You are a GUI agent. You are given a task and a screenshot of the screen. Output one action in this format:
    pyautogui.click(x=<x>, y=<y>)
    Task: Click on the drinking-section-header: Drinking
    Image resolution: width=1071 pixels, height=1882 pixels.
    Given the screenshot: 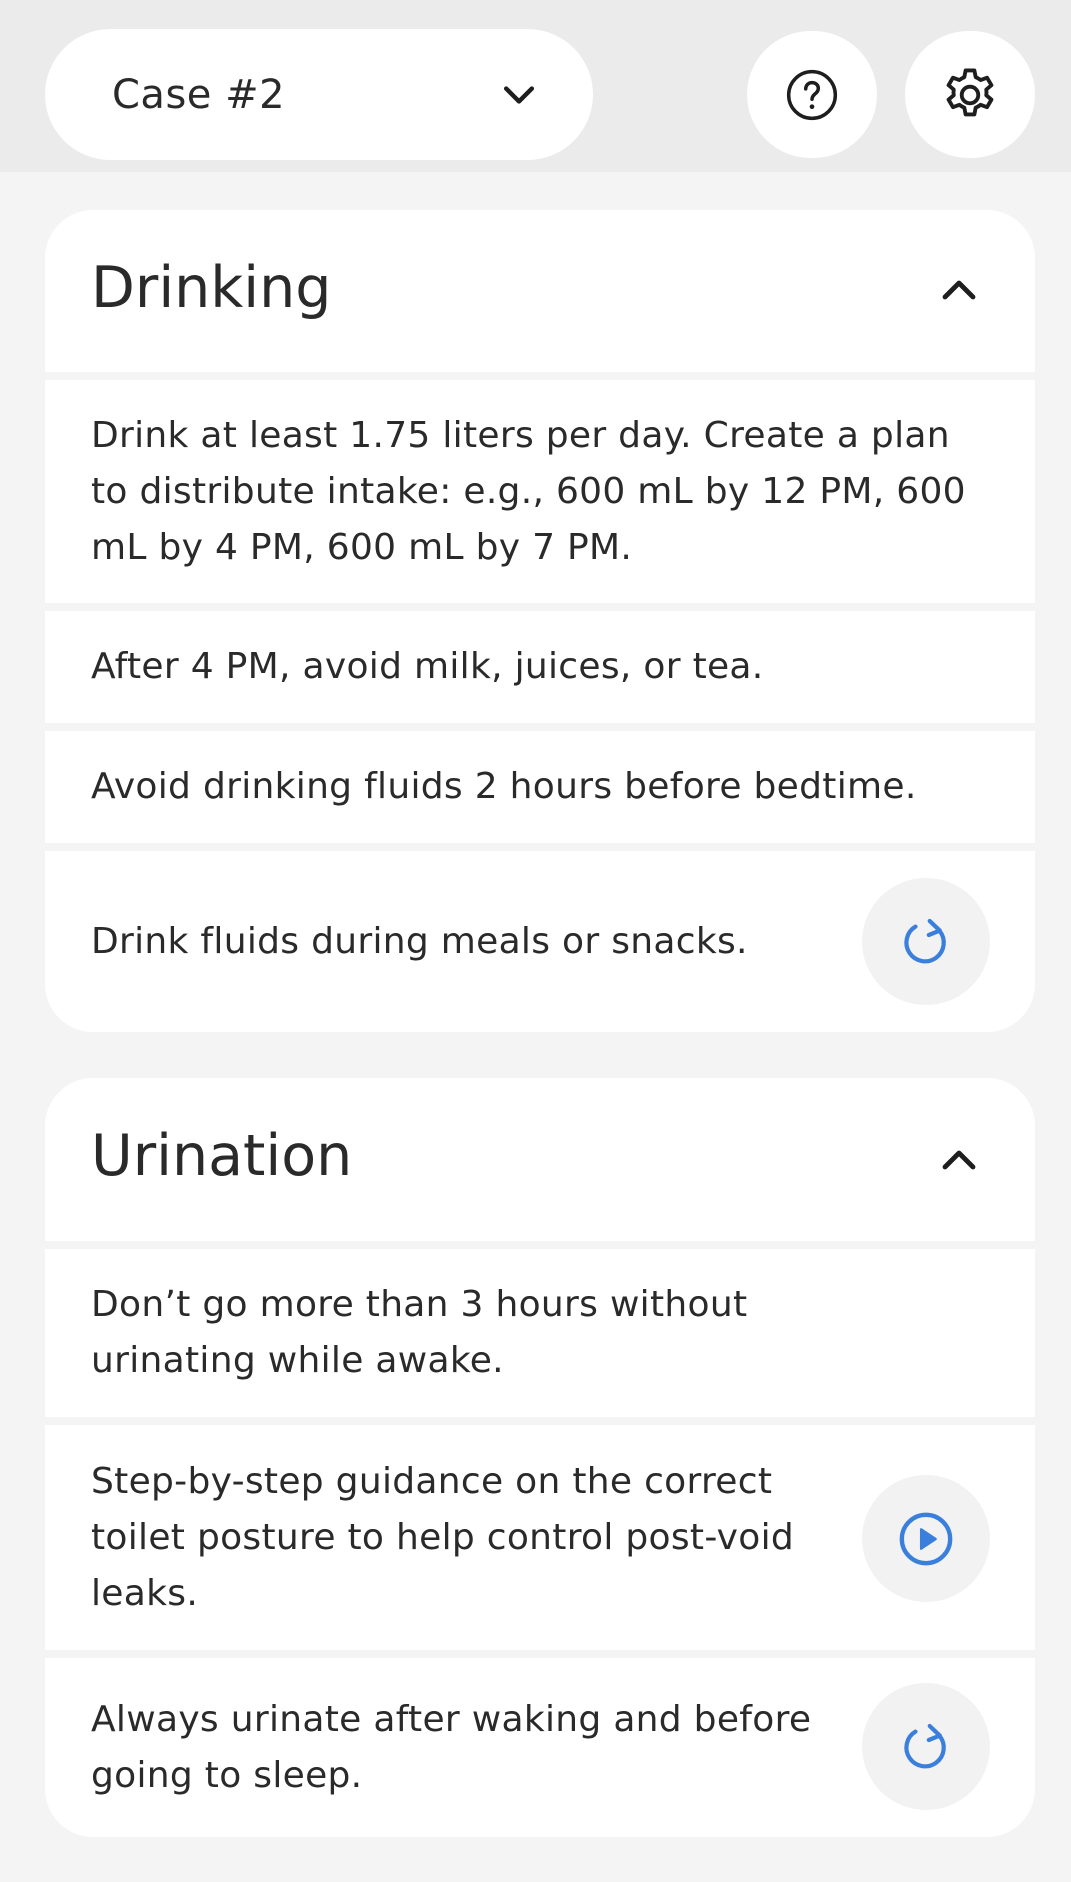 What is the action you would take?
    pyautogui.click(x=540, y=291)
    